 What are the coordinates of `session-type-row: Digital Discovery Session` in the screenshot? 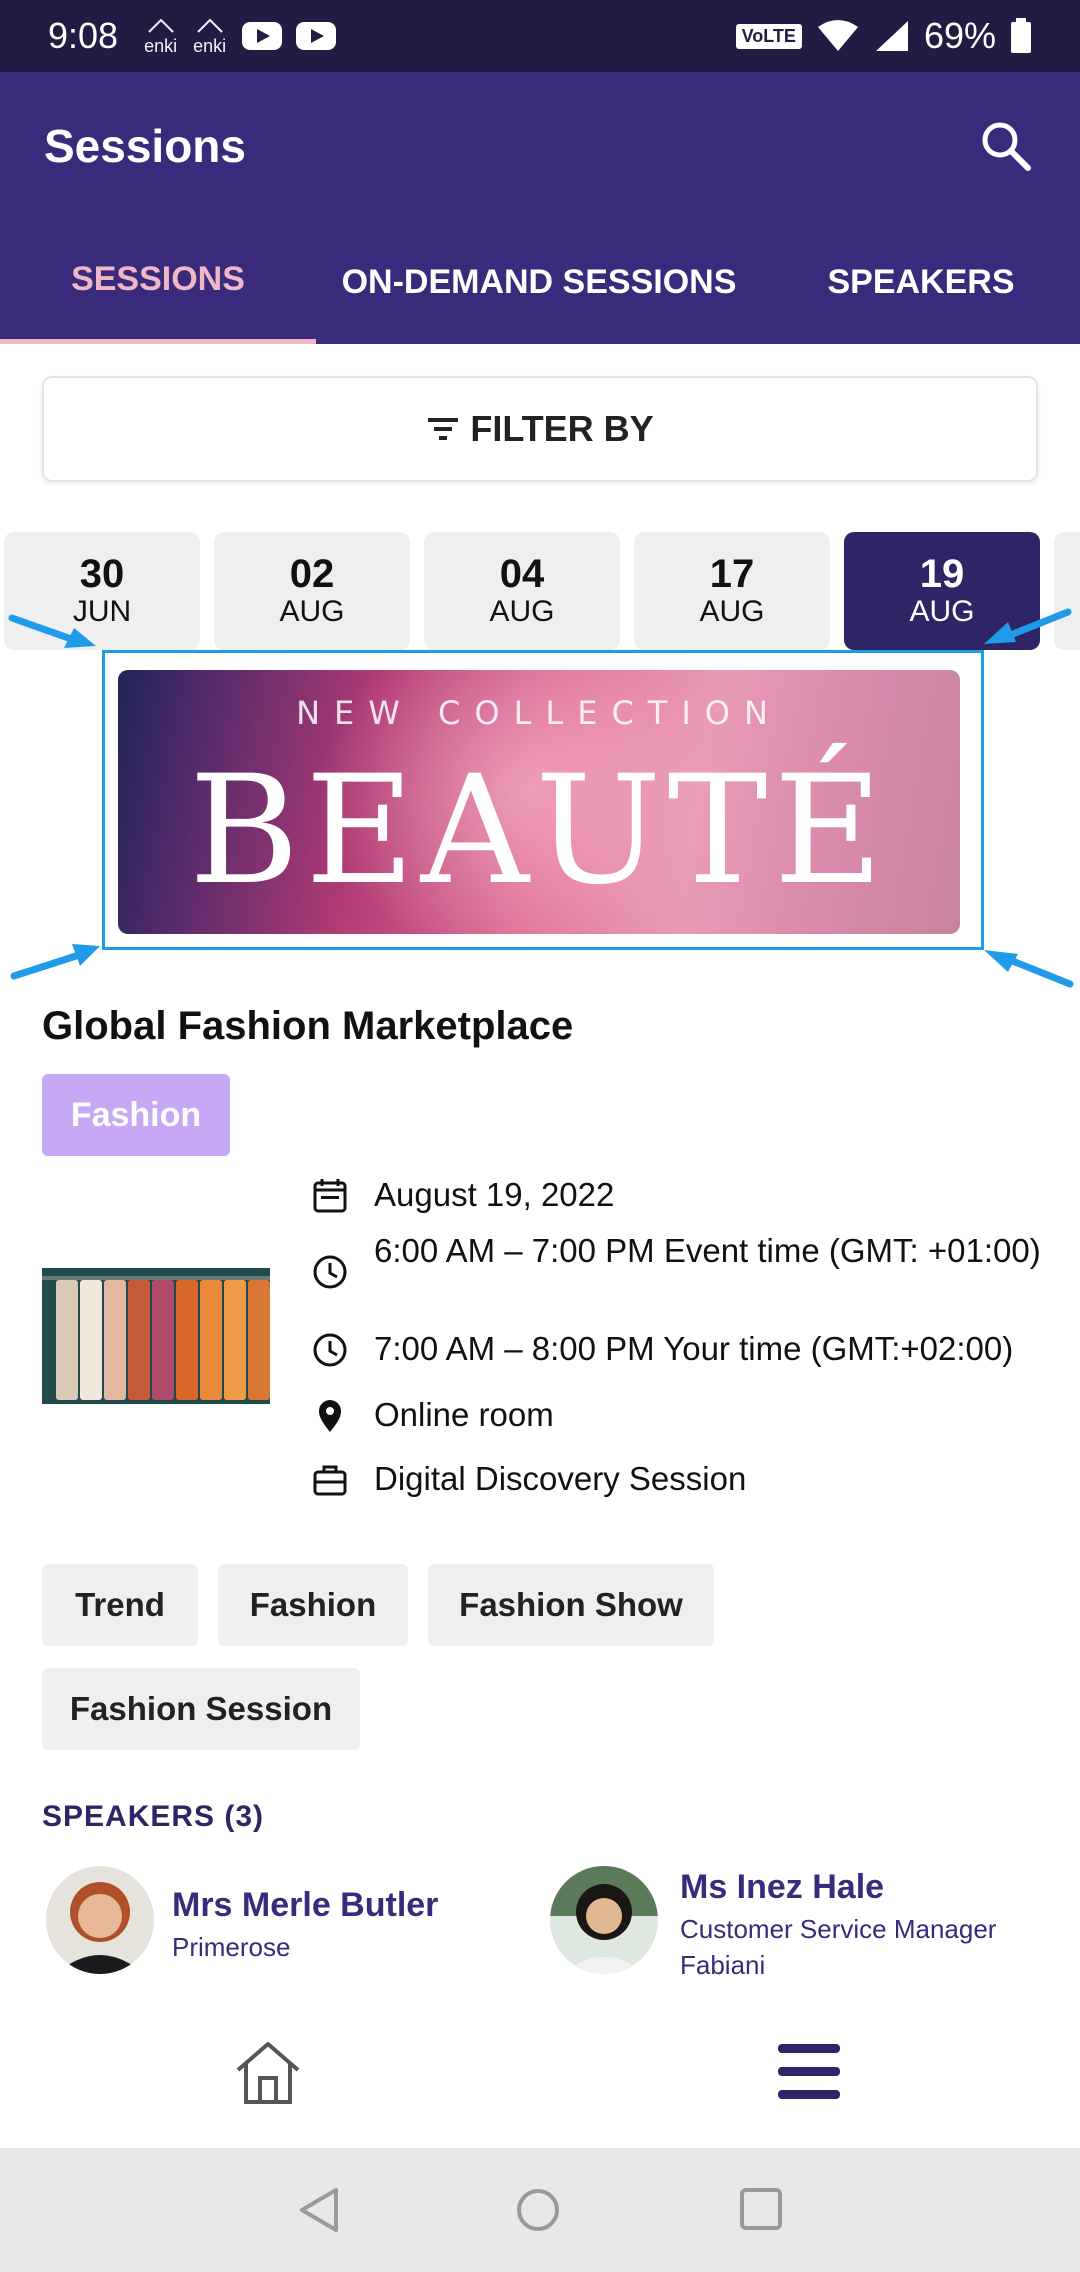 It's located at (682, 1479).